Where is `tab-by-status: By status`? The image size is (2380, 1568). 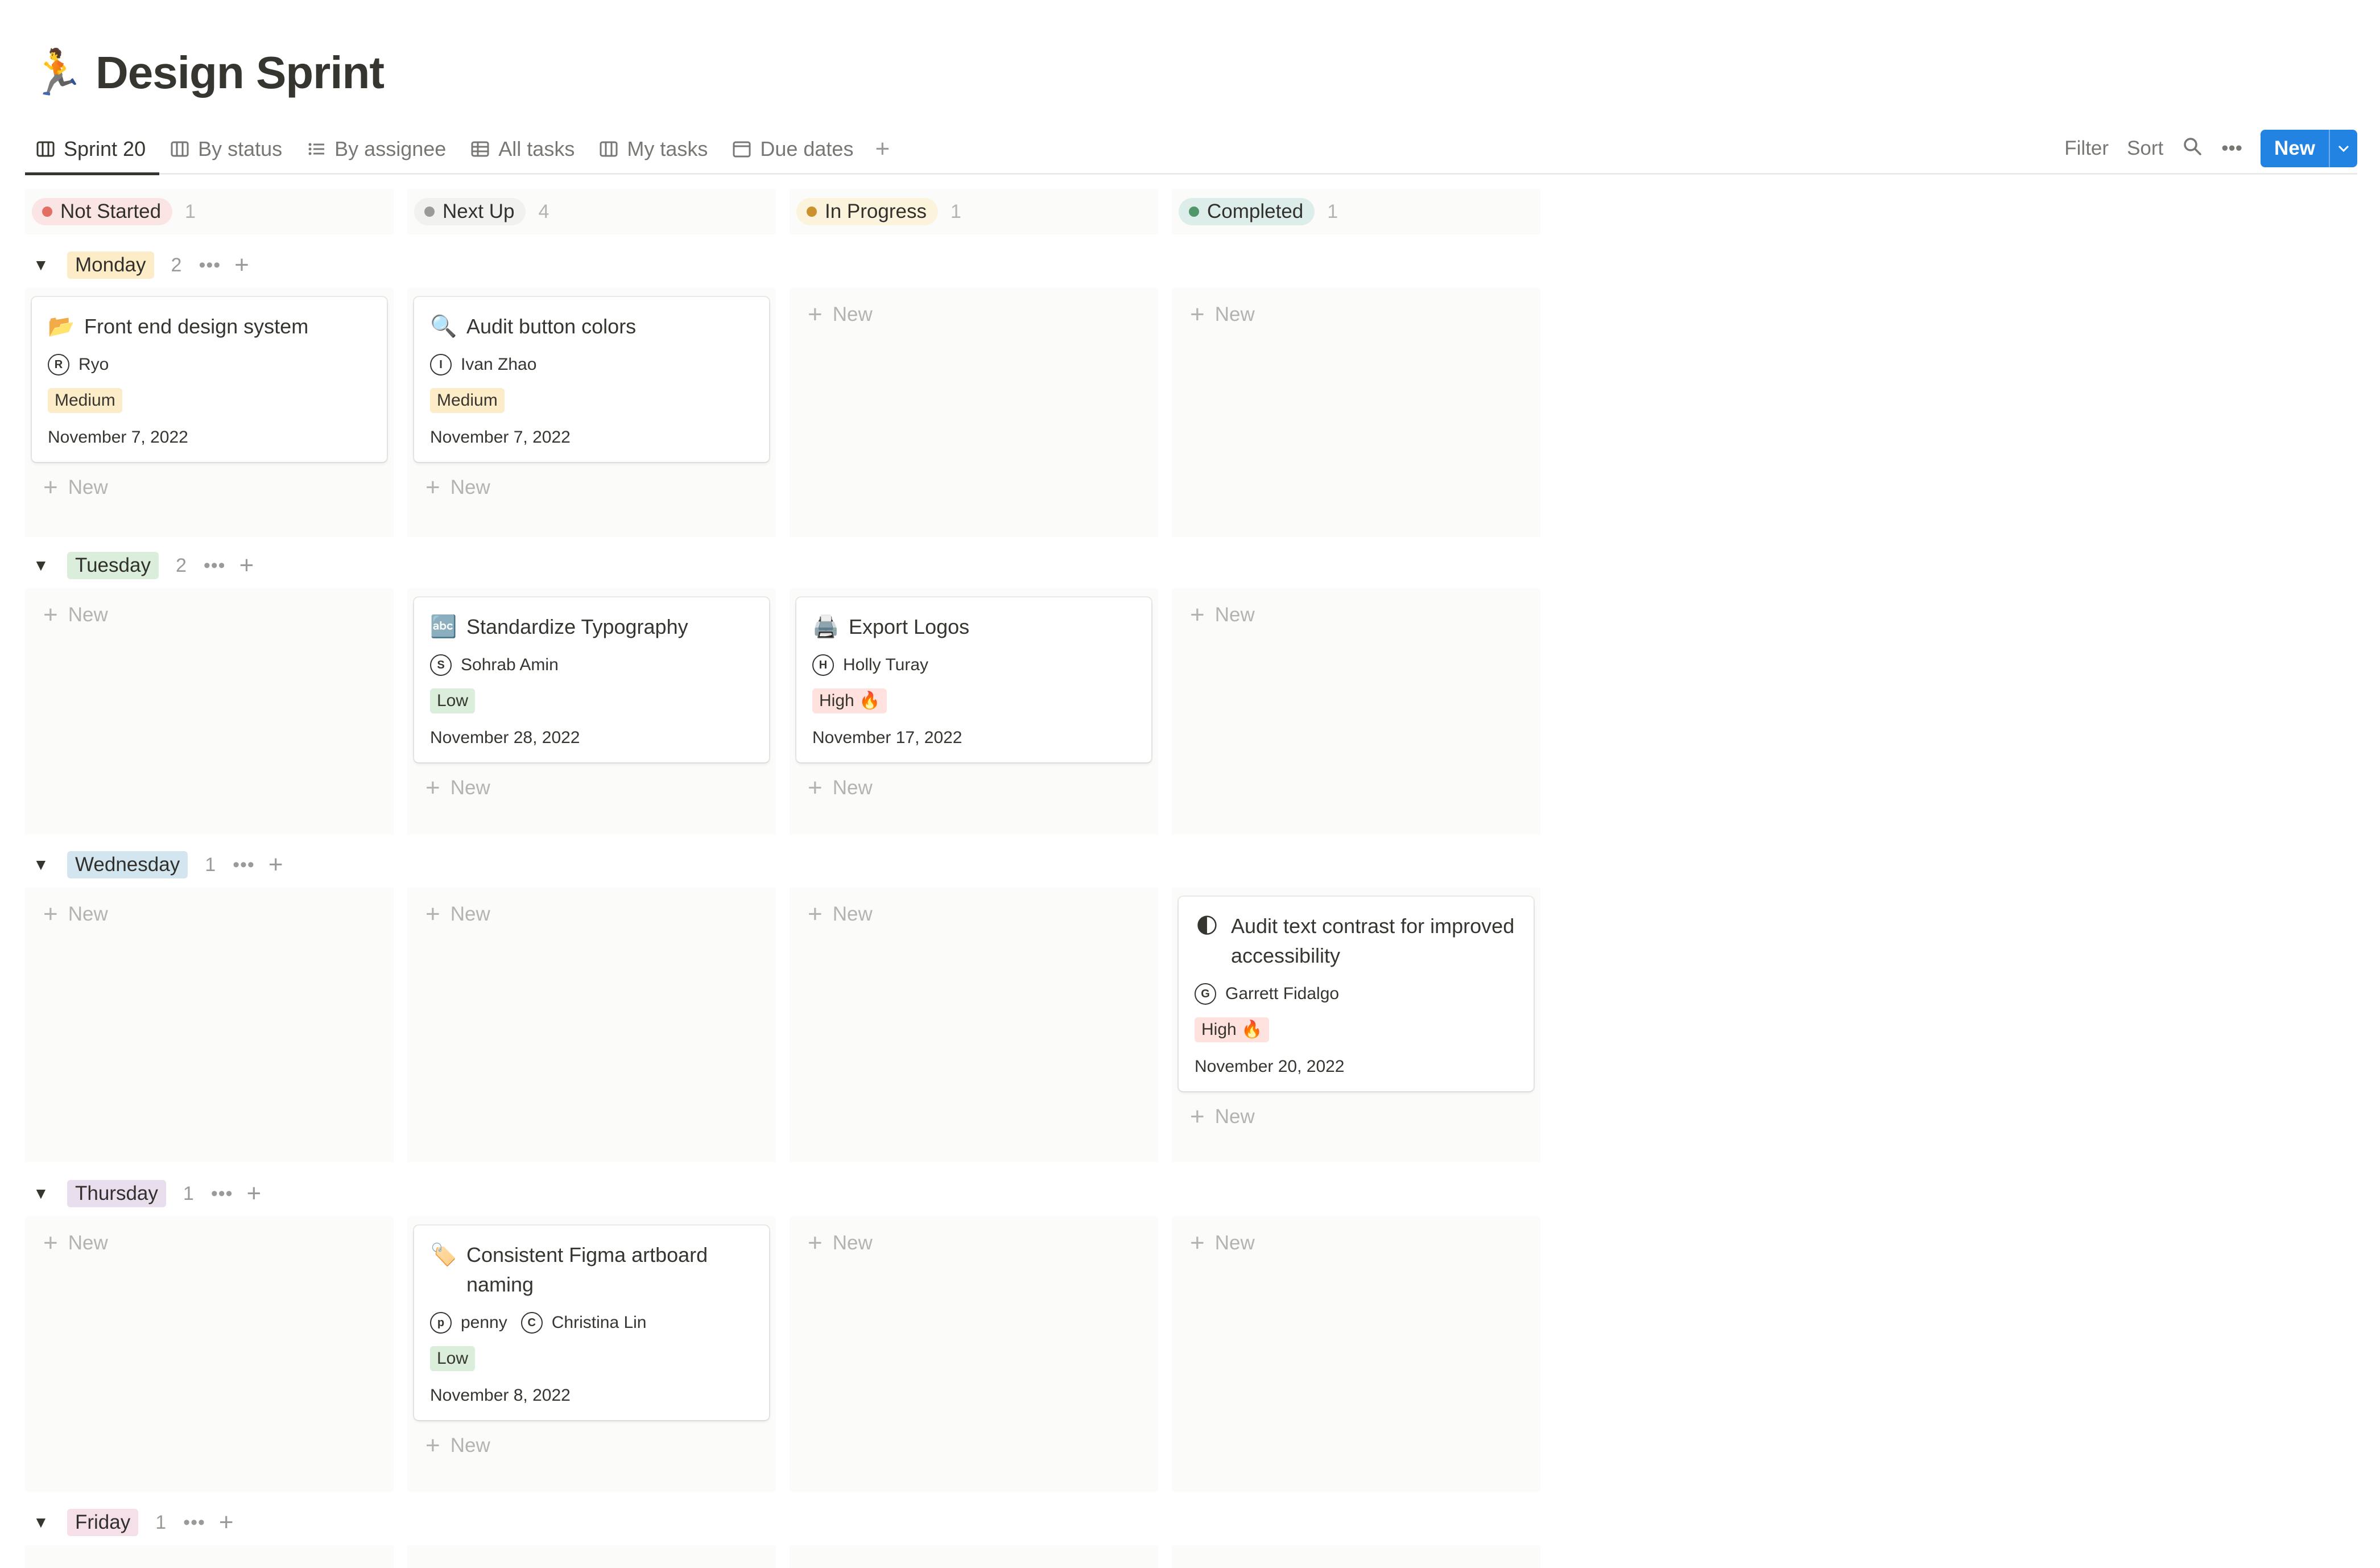 tab-by-status: By status is located at coordinates (226, 149).